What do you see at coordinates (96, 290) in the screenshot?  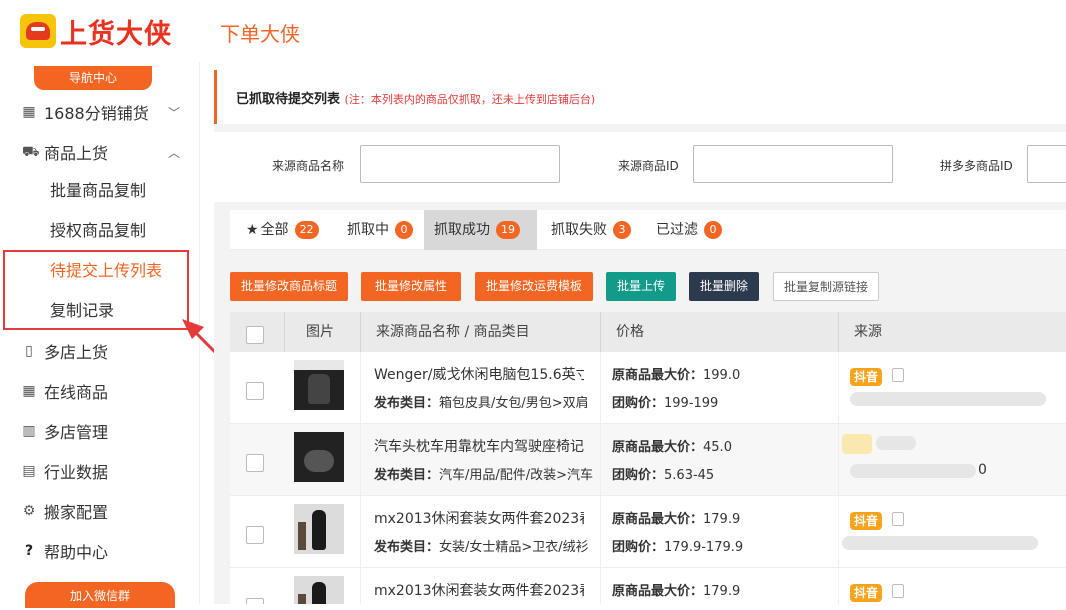 I see `highlight-annotation-box` at bounding box center [96, 290].